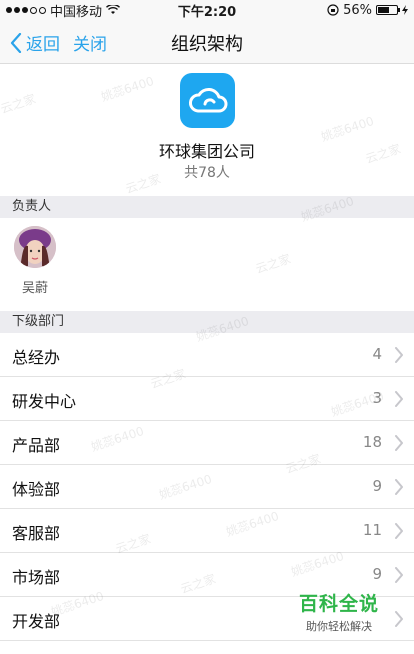  What do you see at coordinates (333, 10) in the screenshot?
I see `orientation-lock-icon` at bounding box center [333, 10].